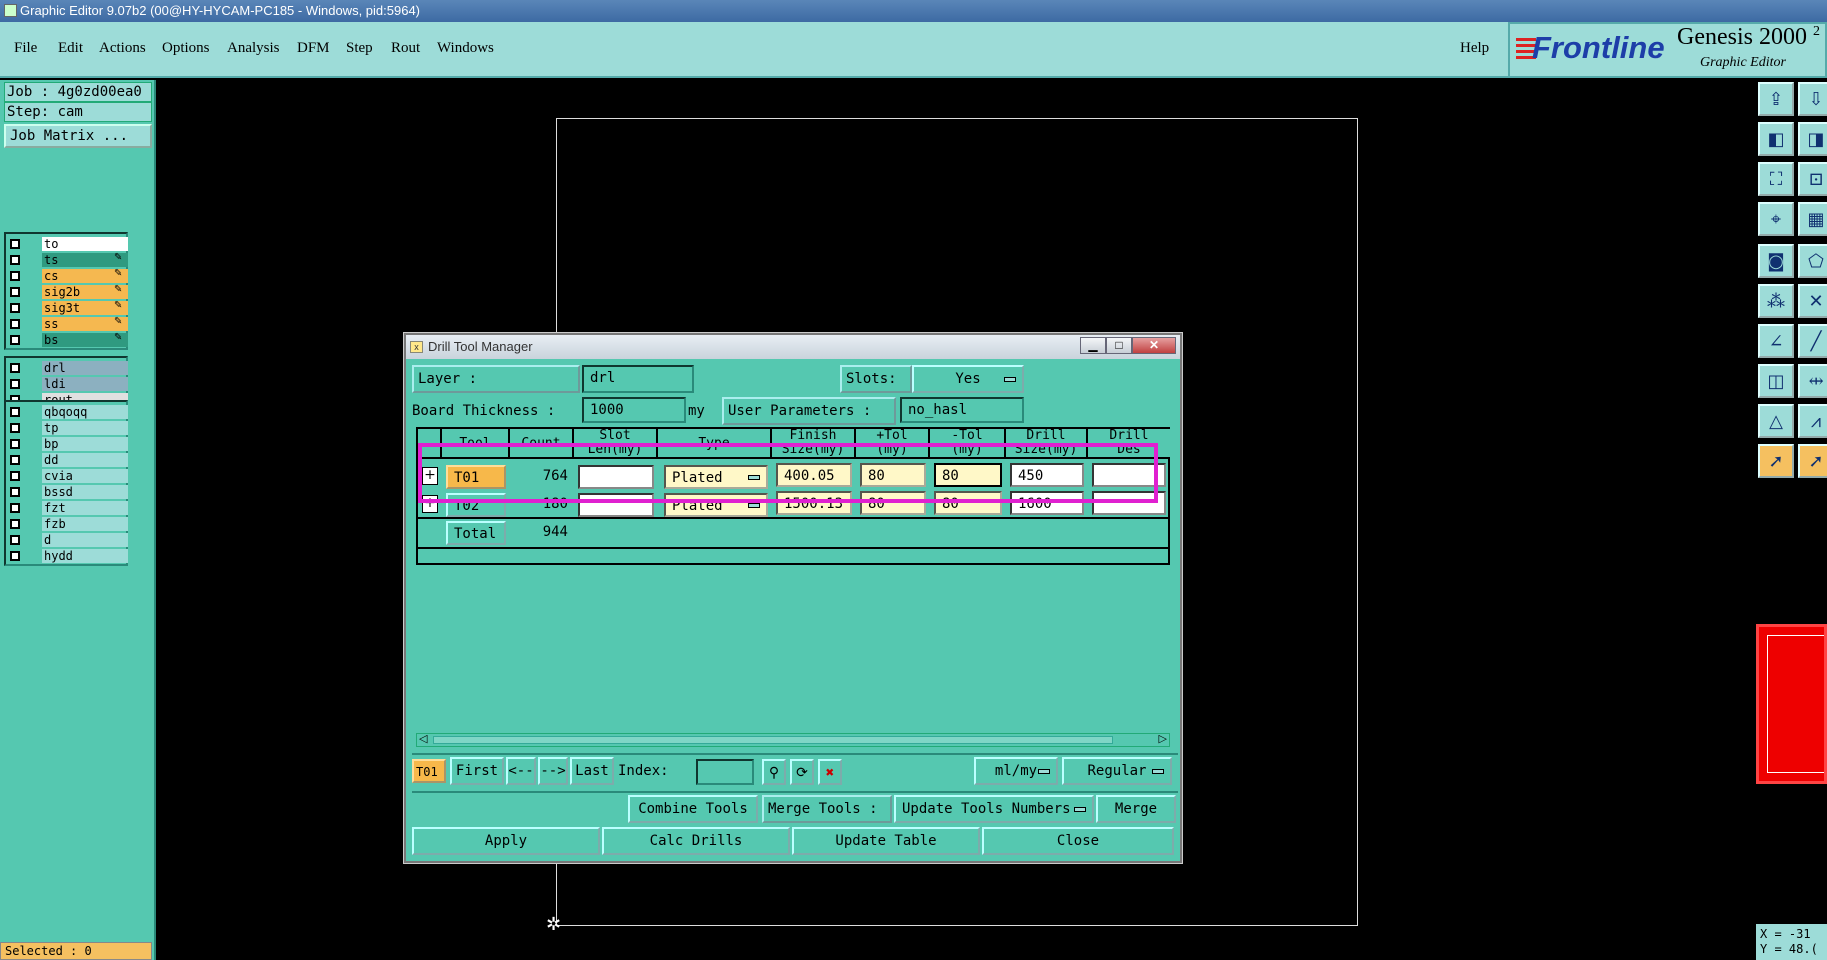  I want to click on layer-row-tp: tp, so click(67, 428).